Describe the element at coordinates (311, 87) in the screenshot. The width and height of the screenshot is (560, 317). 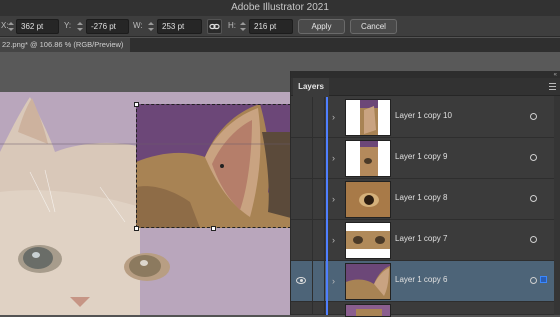
I see `tab-layers: Layers` at that location.